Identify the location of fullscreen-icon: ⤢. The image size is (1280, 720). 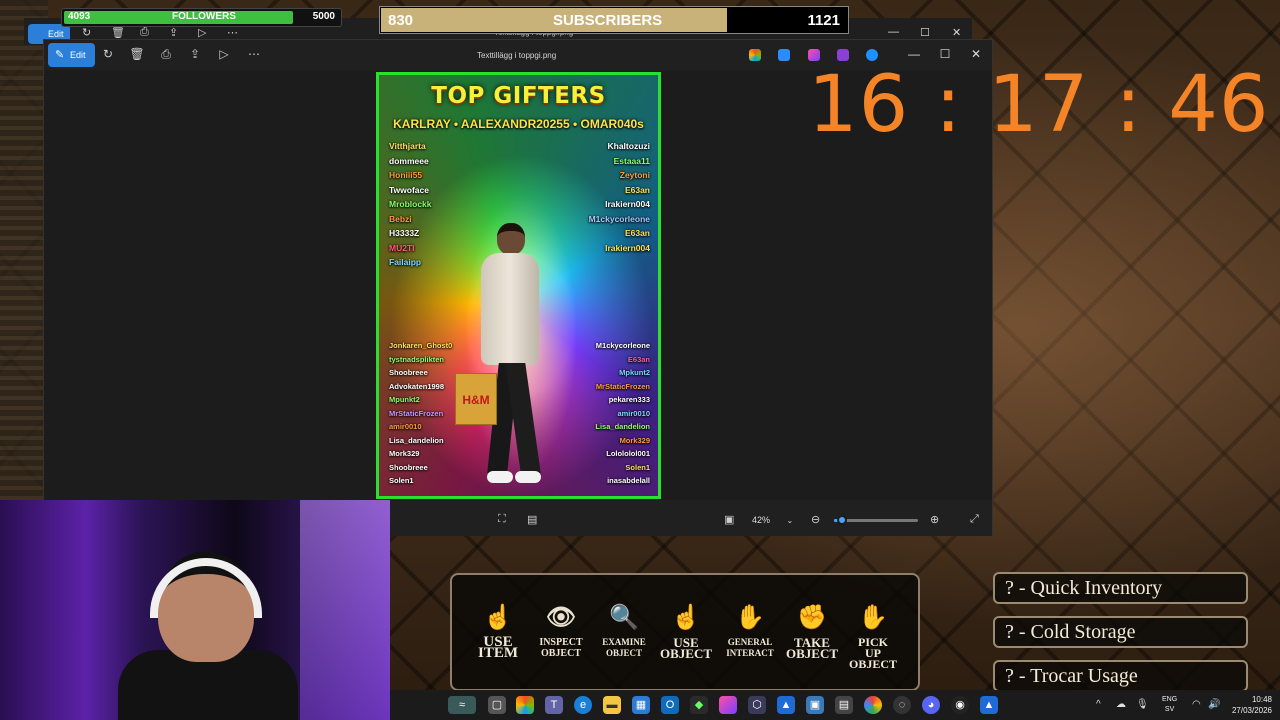
(974, 519).